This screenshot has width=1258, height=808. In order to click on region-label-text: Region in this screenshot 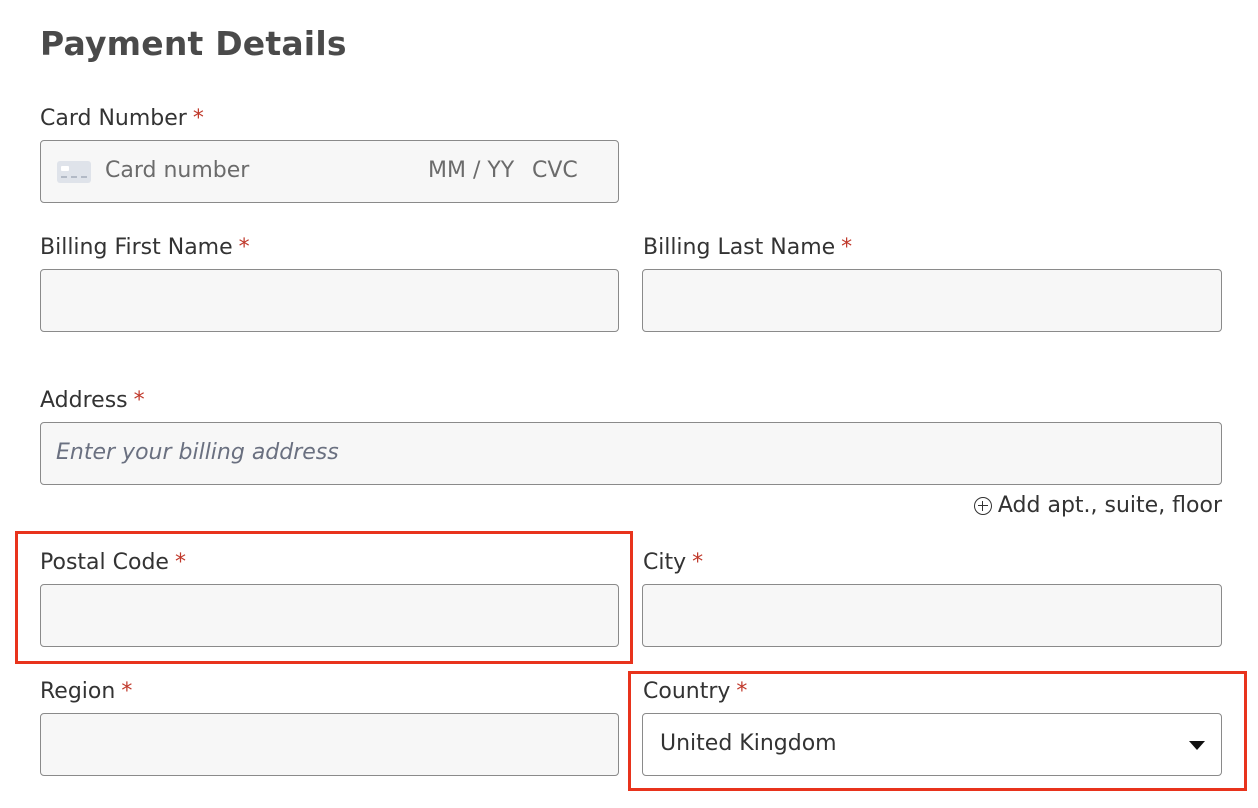, I will do `click(78, 691)`.